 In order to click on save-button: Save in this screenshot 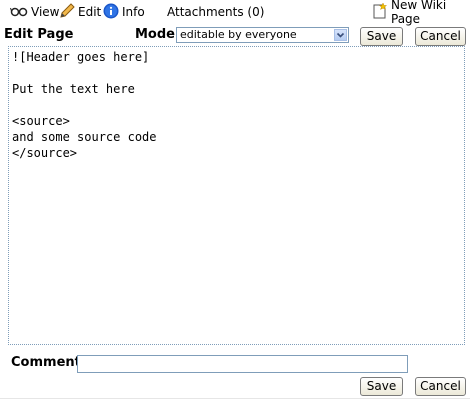, I will do `click(381, 36)`.